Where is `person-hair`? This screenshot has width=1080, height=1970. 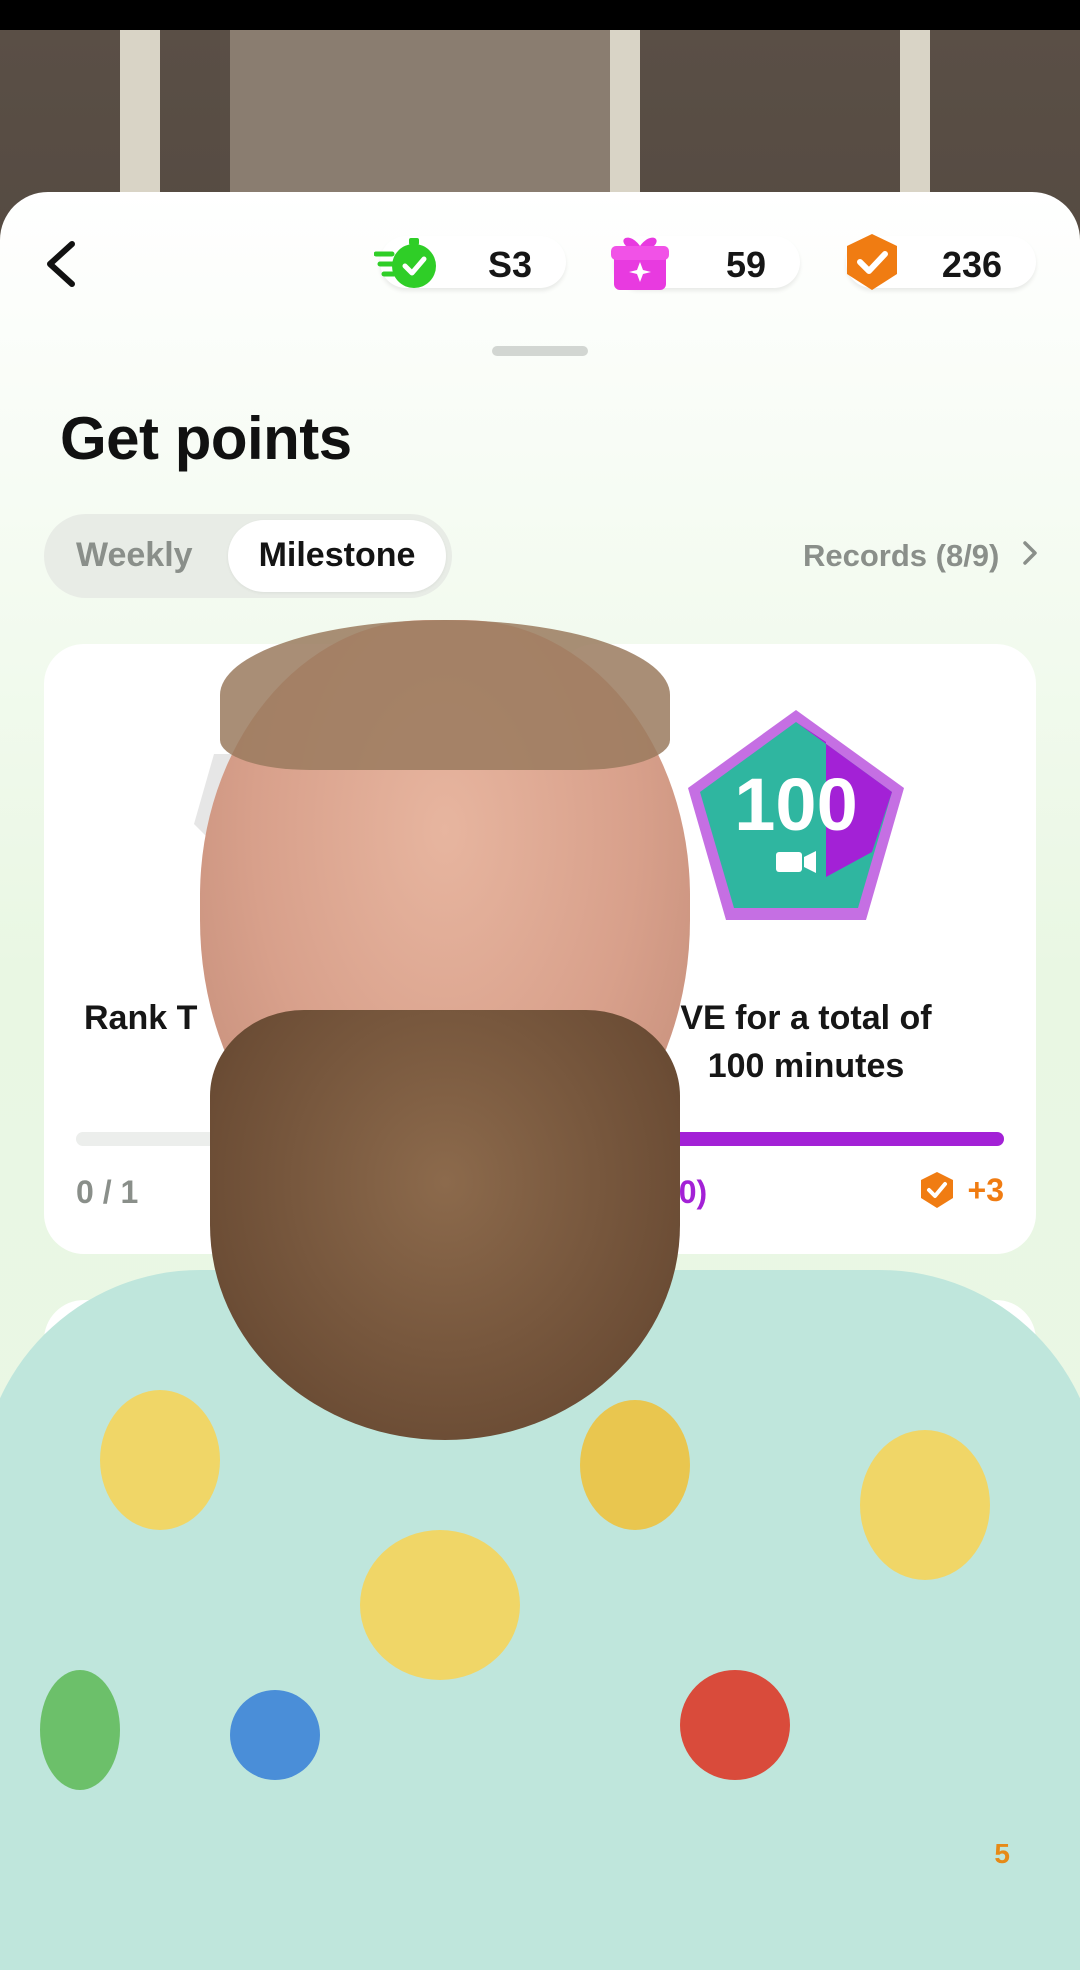
person-hair is located at coordinates (445, 695).